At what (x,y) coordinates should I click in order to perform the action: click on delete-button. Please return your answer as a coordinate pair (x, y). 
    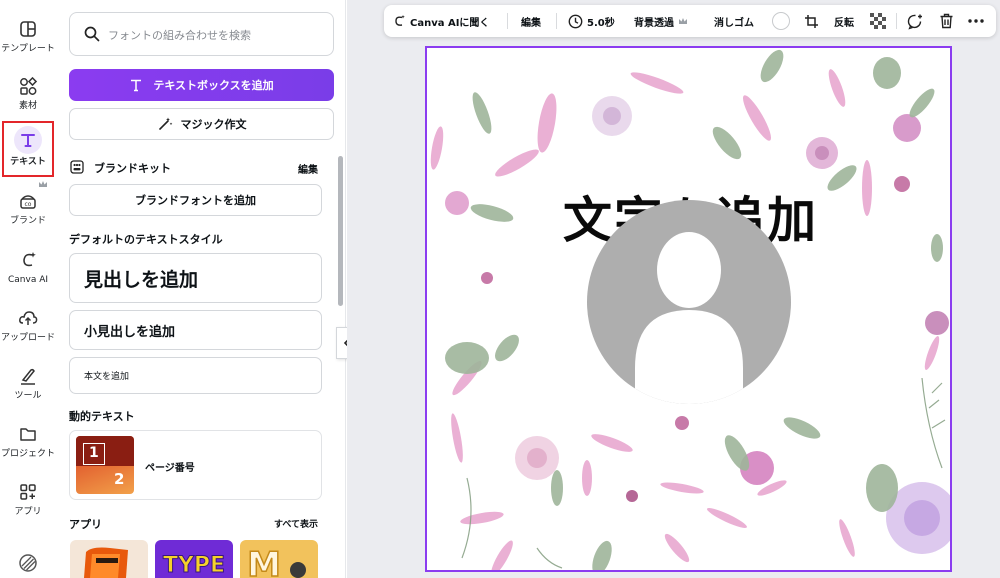
    Looking at the image, I should click on (946, 21).